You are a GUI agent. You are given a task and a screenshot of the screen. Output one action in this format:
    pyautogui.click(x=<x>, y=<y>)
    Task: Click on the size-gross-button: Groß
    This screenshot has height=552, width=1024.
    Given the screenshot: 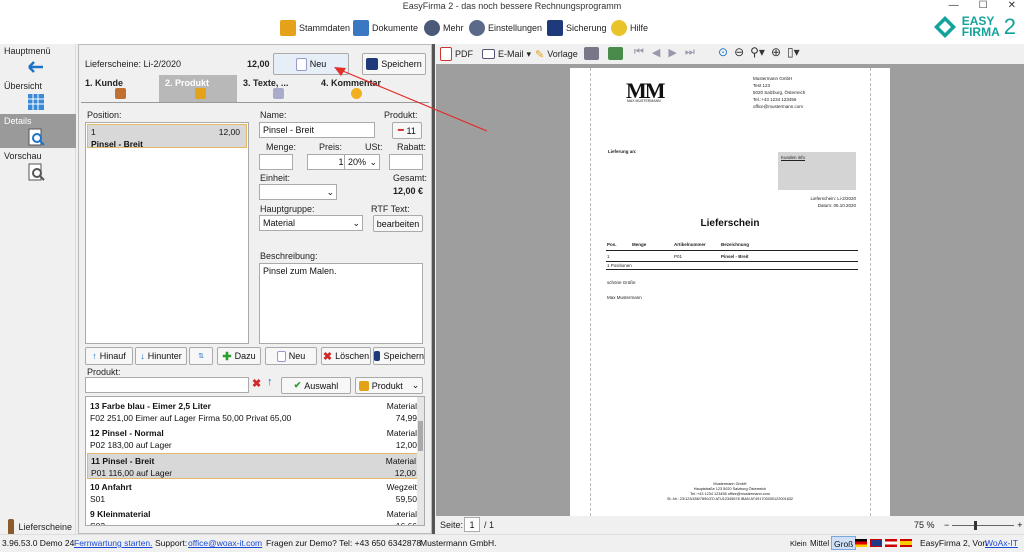 What is the action you would take?
    pyautogui.click(x=844, y=543)
    